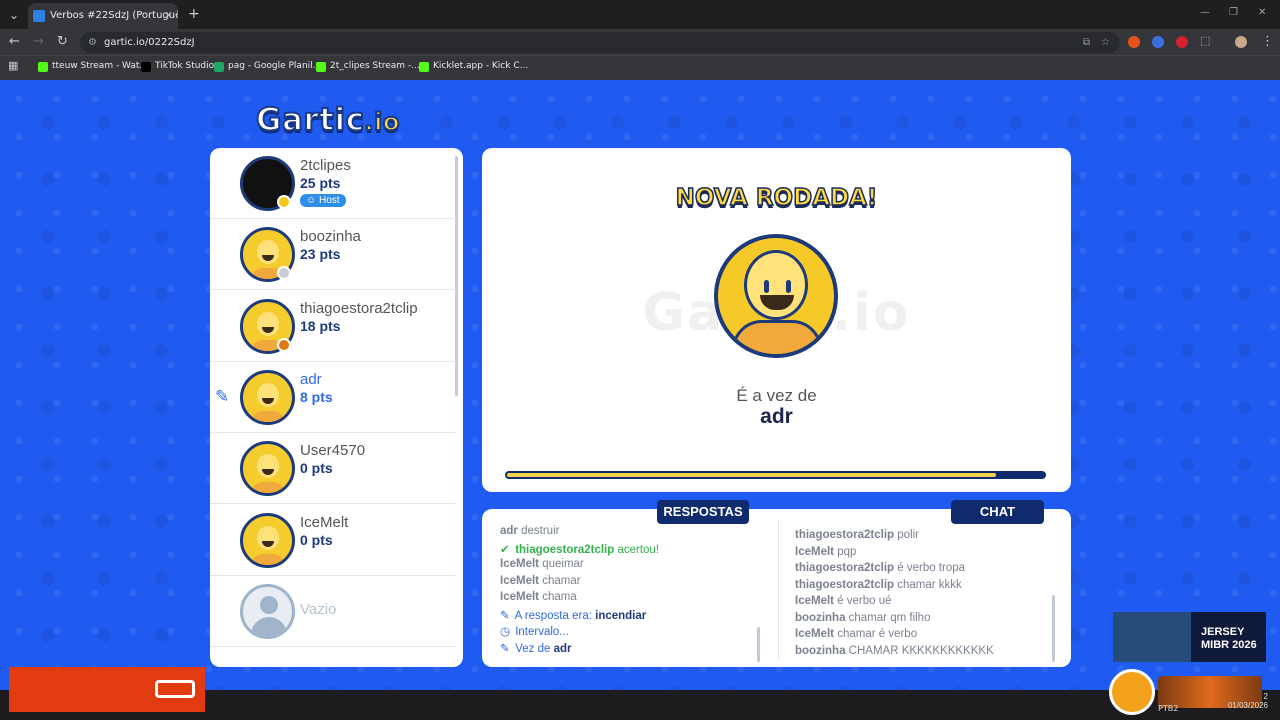  I want to click on player-row: Vazio, so click(333, 611).